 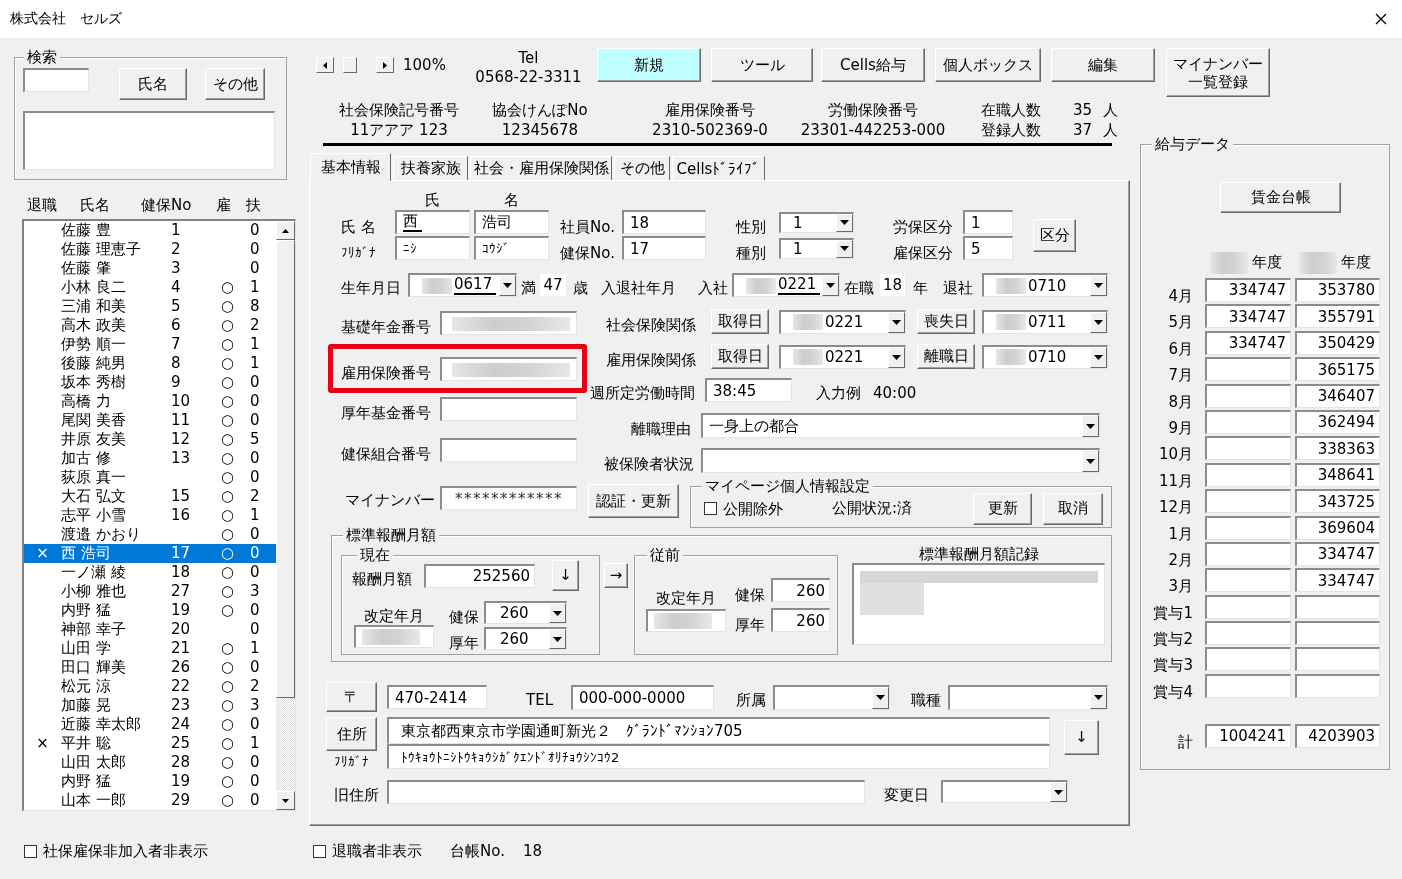 What do you see at coordinates (385, 65) in the screenshot?
I see `scroll-right-button` at bounding box center [385, 65].